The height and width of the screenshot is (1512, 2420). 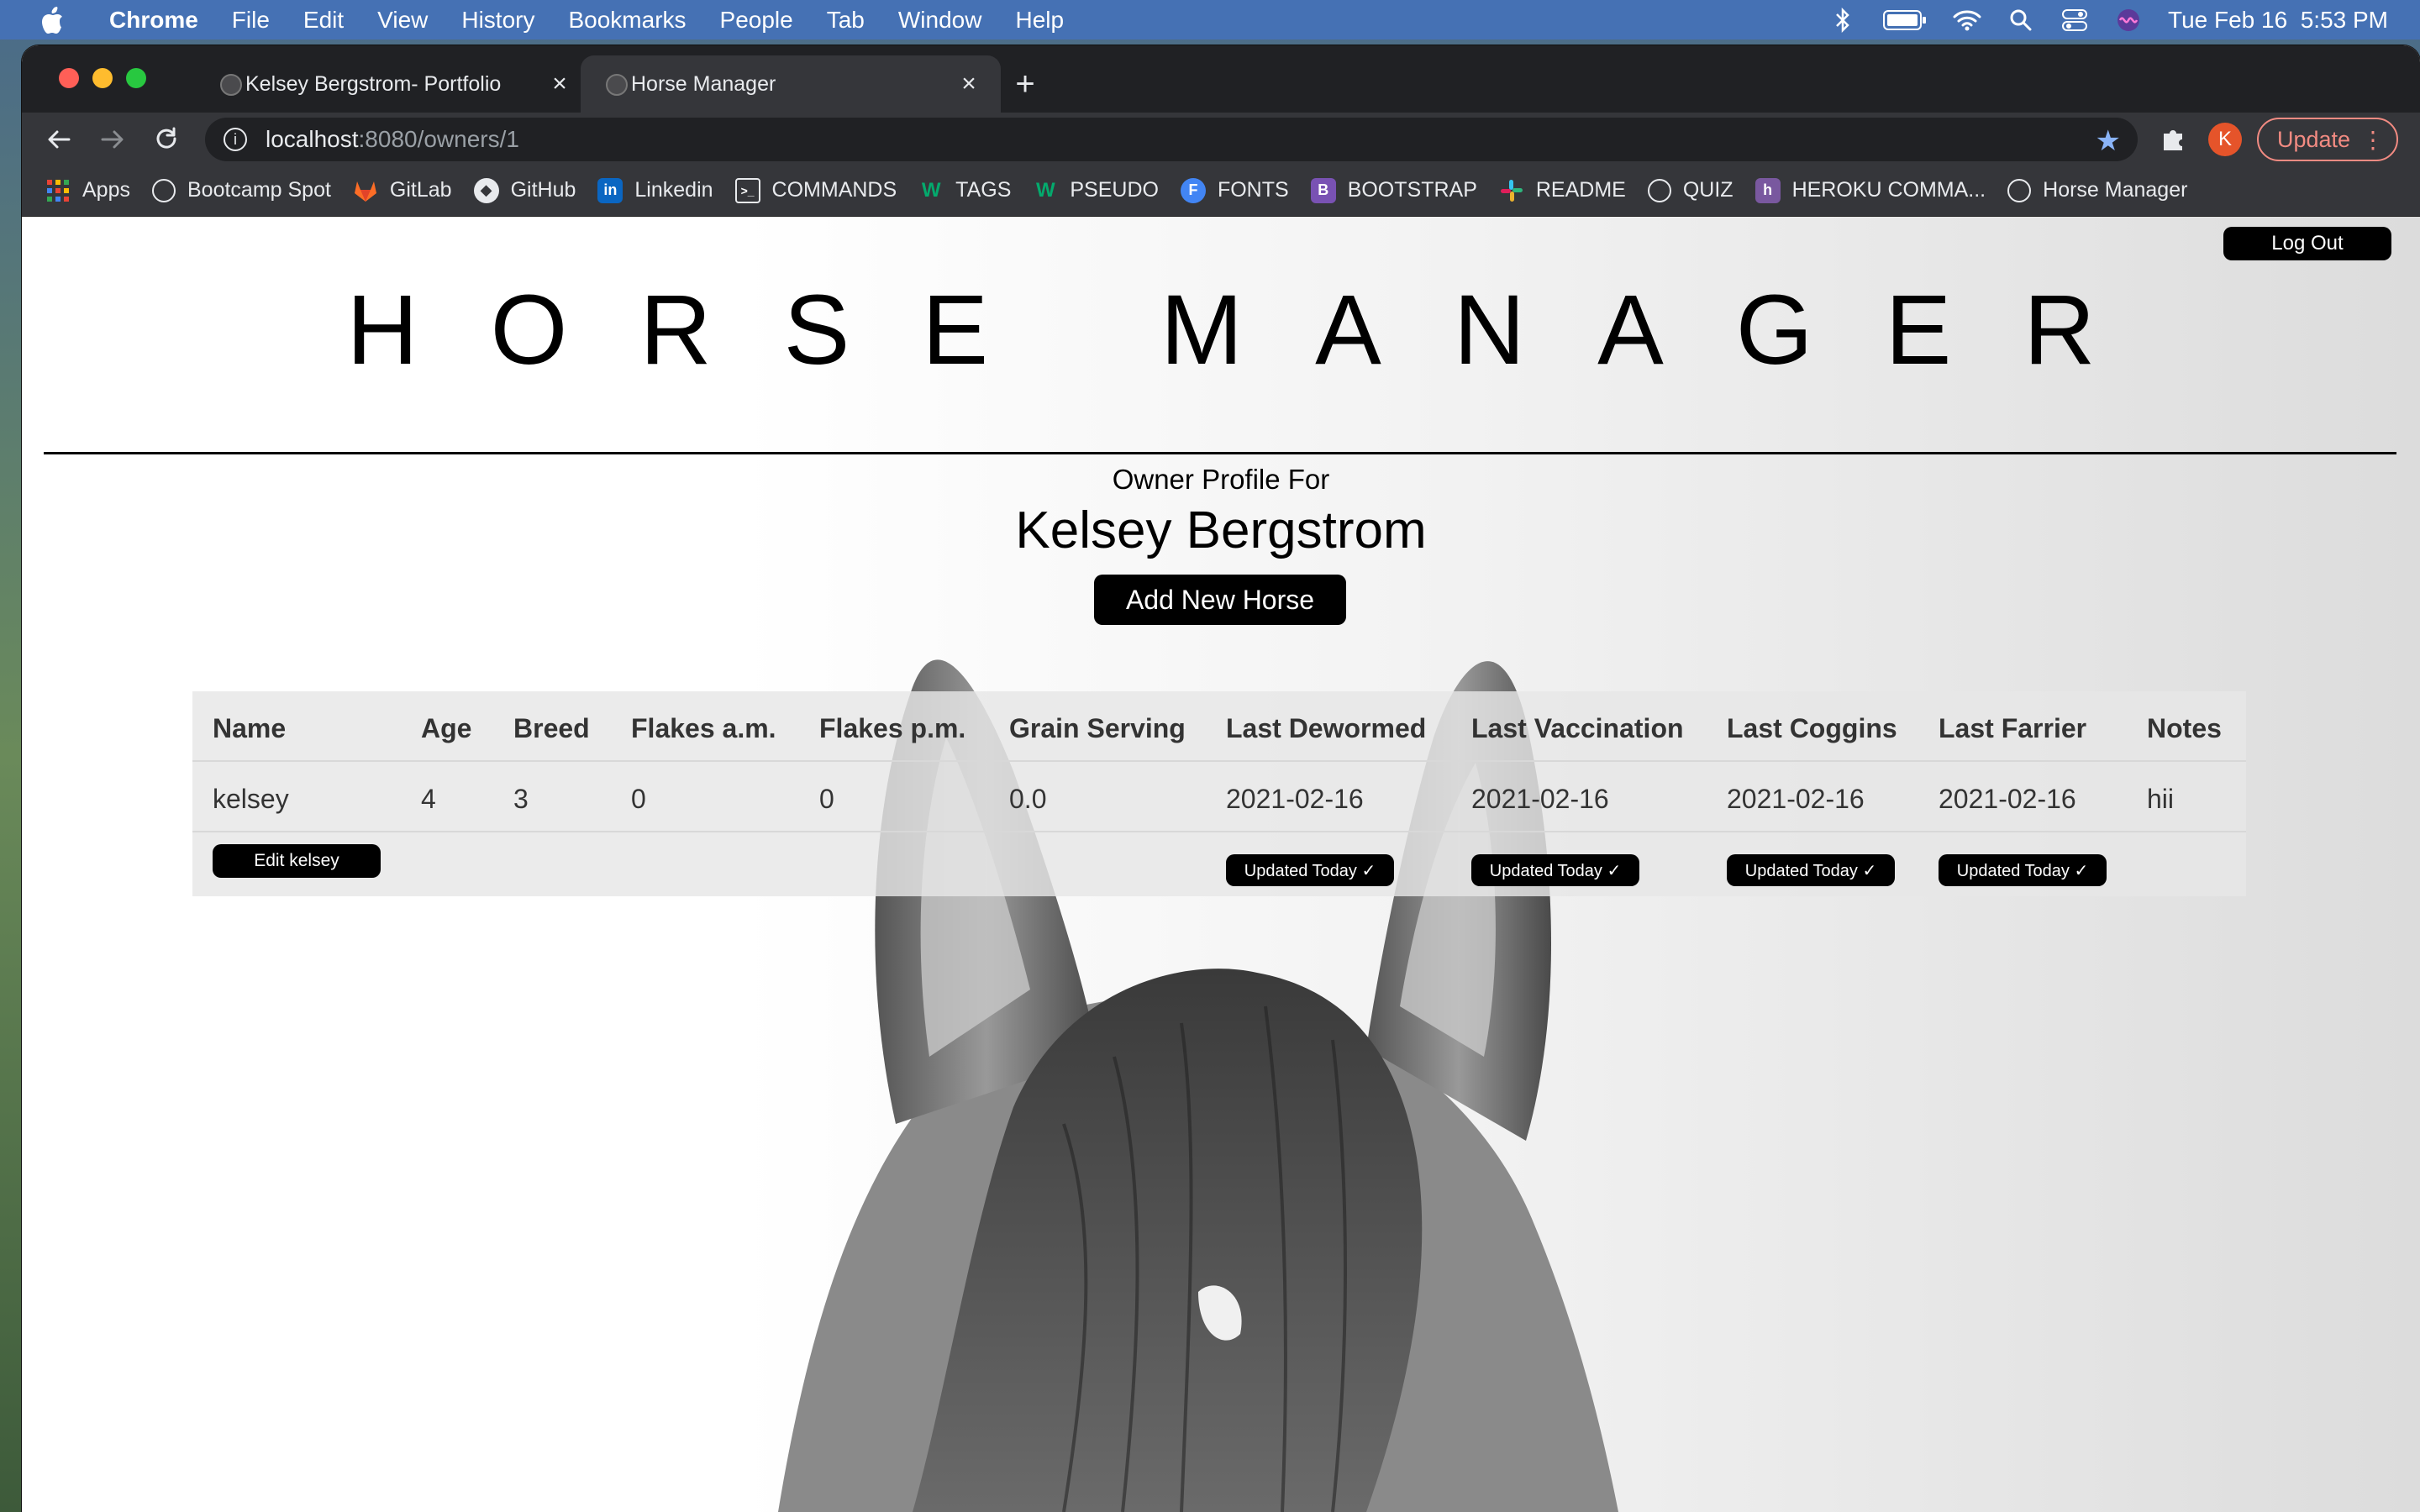 I want to click on bookmark-bootcamp-spot: Bootcamp Spot, so click(x=241, y=190).